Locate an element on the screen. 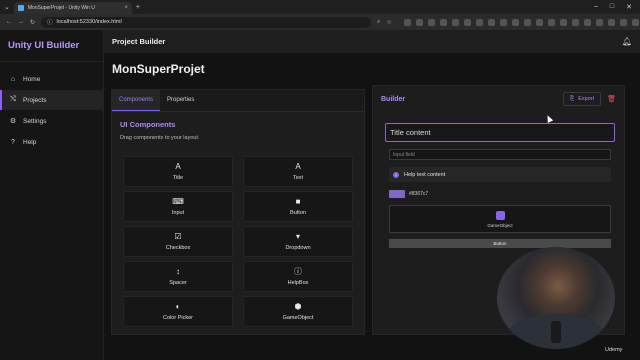 The height and width of the screenshot is (360, 640). browser-tab-strip: ⌄ MonSuperProjet - Unity Win U × + – □ ✕ is located at coordinates (320, 7).